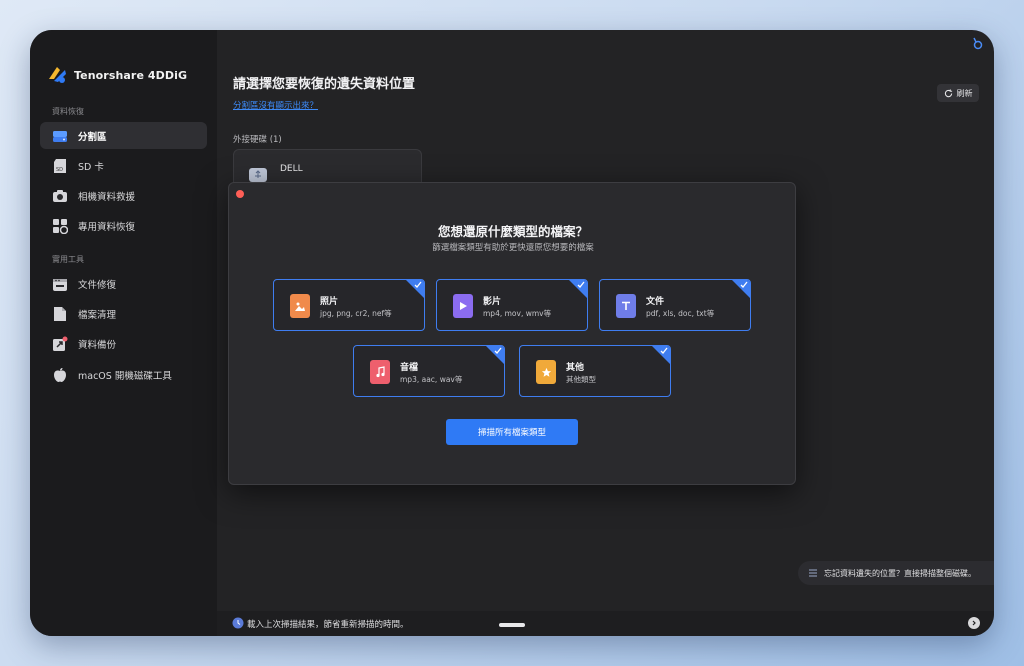 This screenshot has width=1024, height=666. Describe the element at coordinates (517, 313) in the screenshot. I see `file-type-extensions: mp4, mov, wmv等` at that location.